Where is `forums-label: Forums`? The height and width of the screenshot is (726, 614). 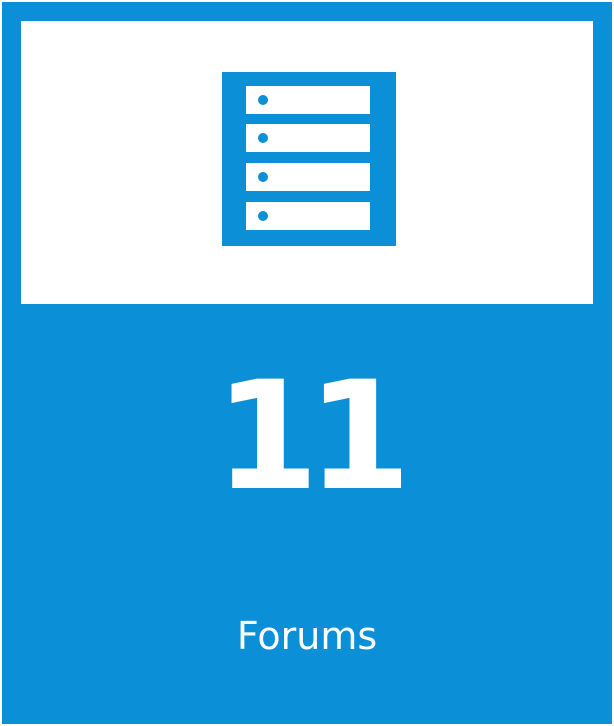 forums-label: Forums is located at coordinates (307, 636).